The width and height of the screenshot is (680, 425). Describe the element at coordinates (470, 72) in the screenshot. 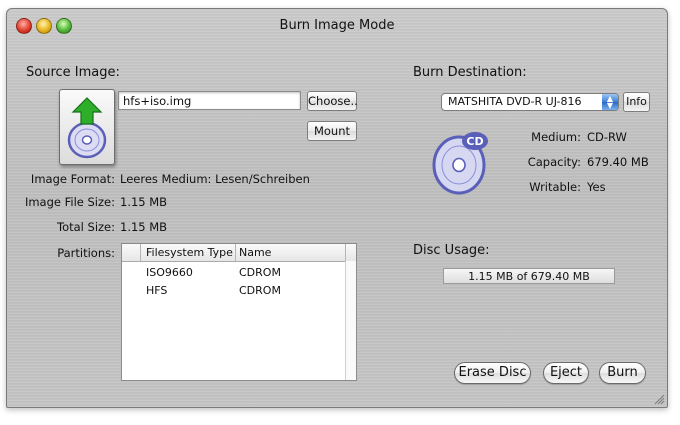

I see `burn-destination-heading: Burn Destination:` at that location.